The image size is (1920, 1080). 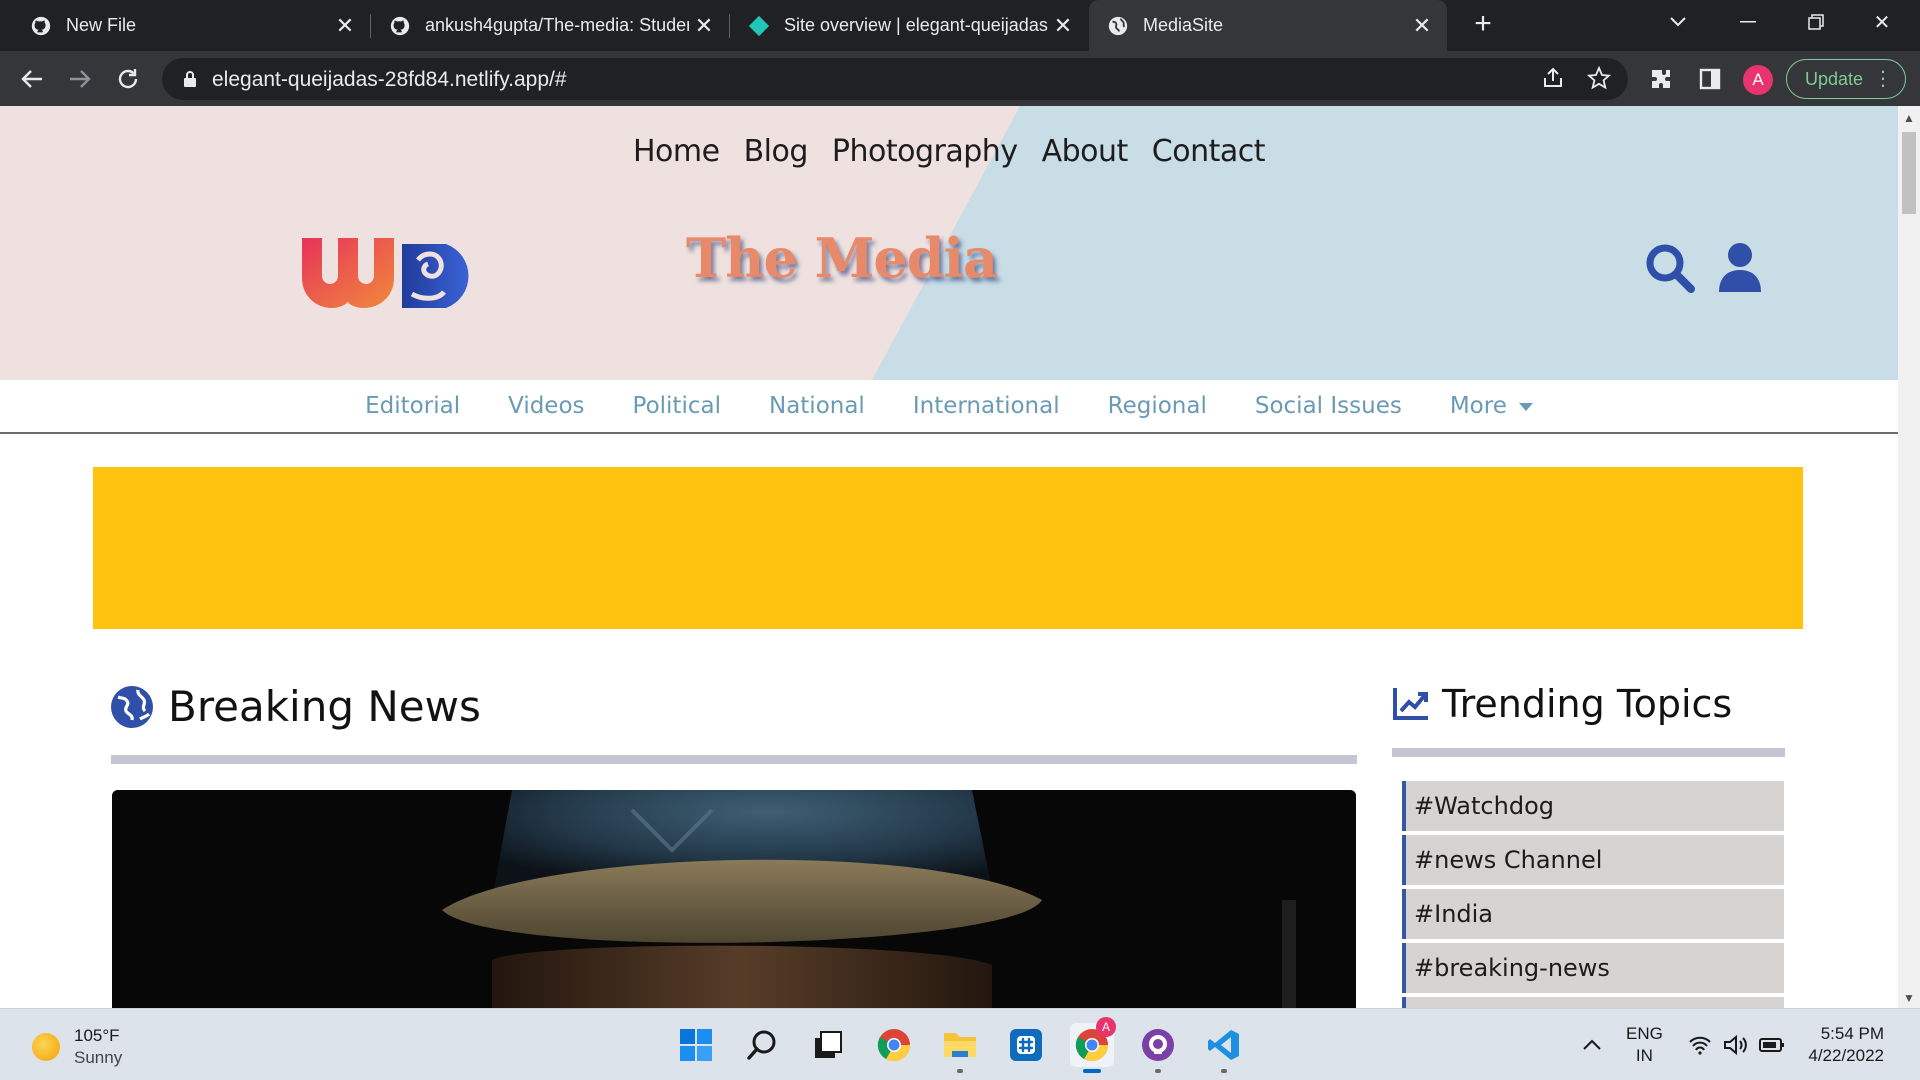 I want to click on netlify-icon, so click(x=759, y=26).